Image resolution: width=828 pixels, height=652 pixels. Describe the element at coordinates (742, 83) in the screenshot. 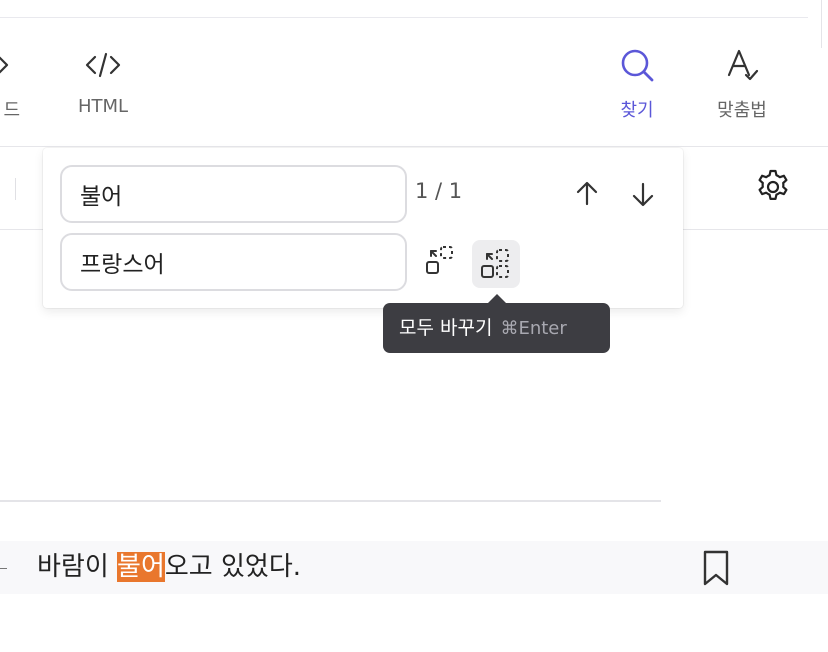

I see `toolbar-spellcheck-button: 맞춤법` at that location.